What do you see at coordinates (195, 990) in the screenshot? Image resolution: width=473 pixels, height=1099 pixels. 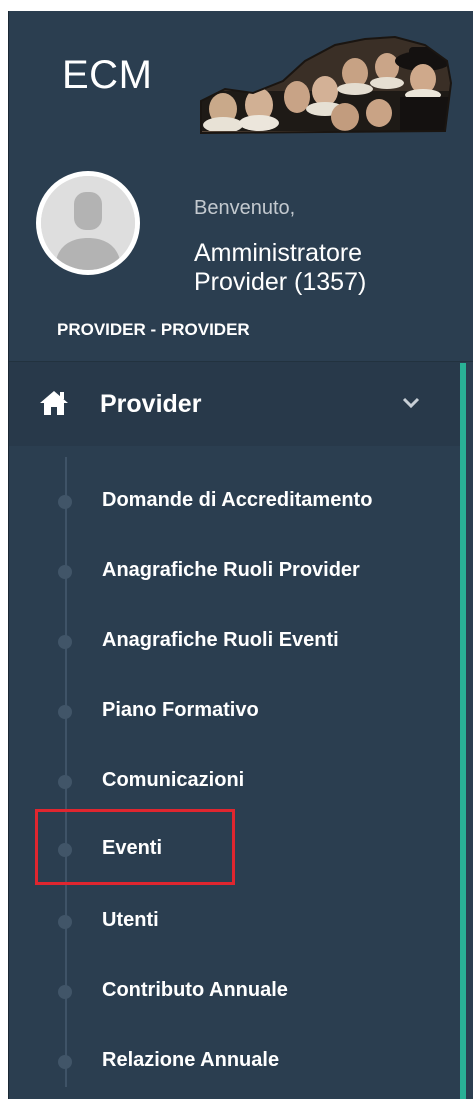 I see `submenu-item-label: Contributo Annuale` at bounding box center [195, 990].